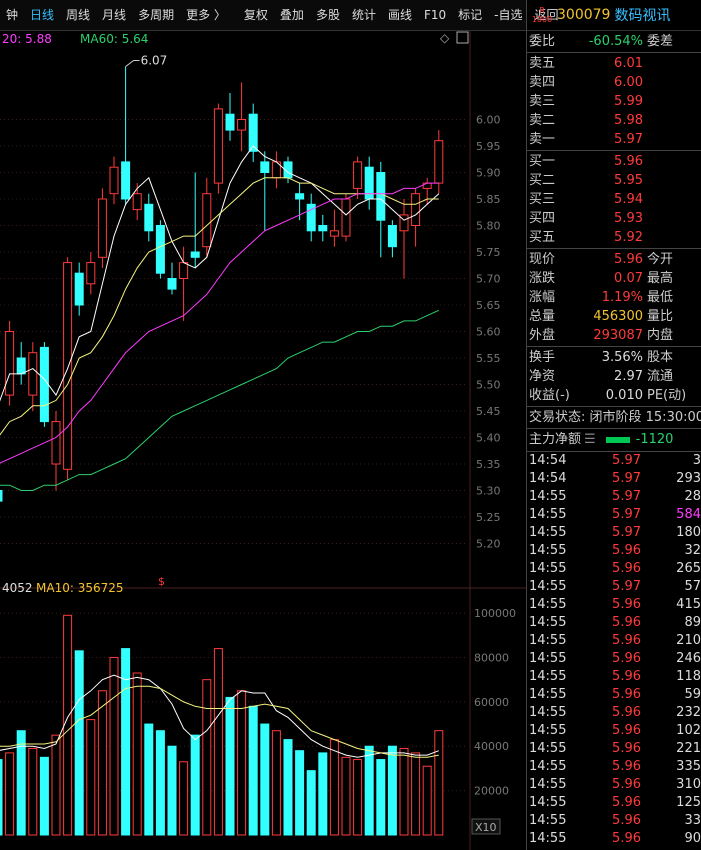  Describe the element at coordinates (642, 15) in the screenshot. I see `stock-name: 数码视讯` at that location.